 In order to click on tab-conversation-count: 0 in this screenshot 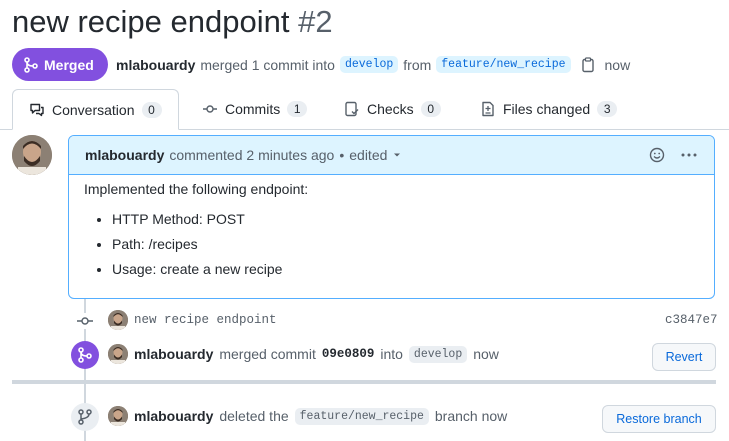, I will do `click(151, 109)`.